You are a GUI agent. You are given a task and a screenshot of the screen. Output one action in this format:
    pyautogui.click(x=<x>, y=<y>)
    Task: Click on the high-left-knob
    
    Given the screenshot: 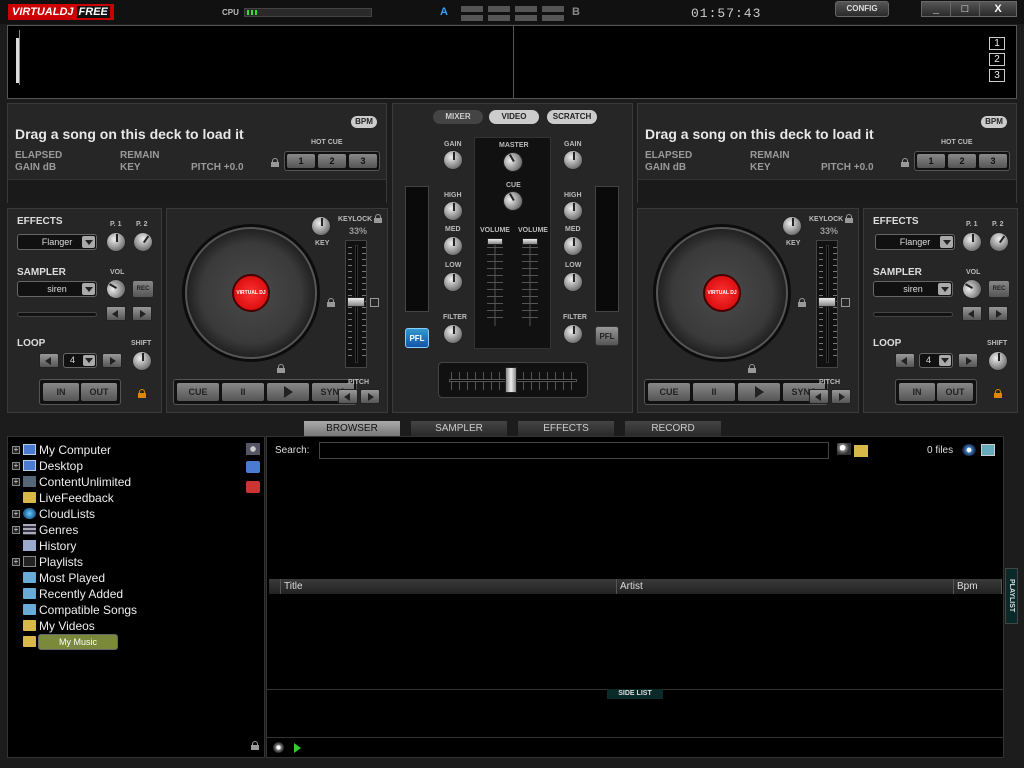 What is the action you would take?
    pyautogui.click(x=453, y=211)
    